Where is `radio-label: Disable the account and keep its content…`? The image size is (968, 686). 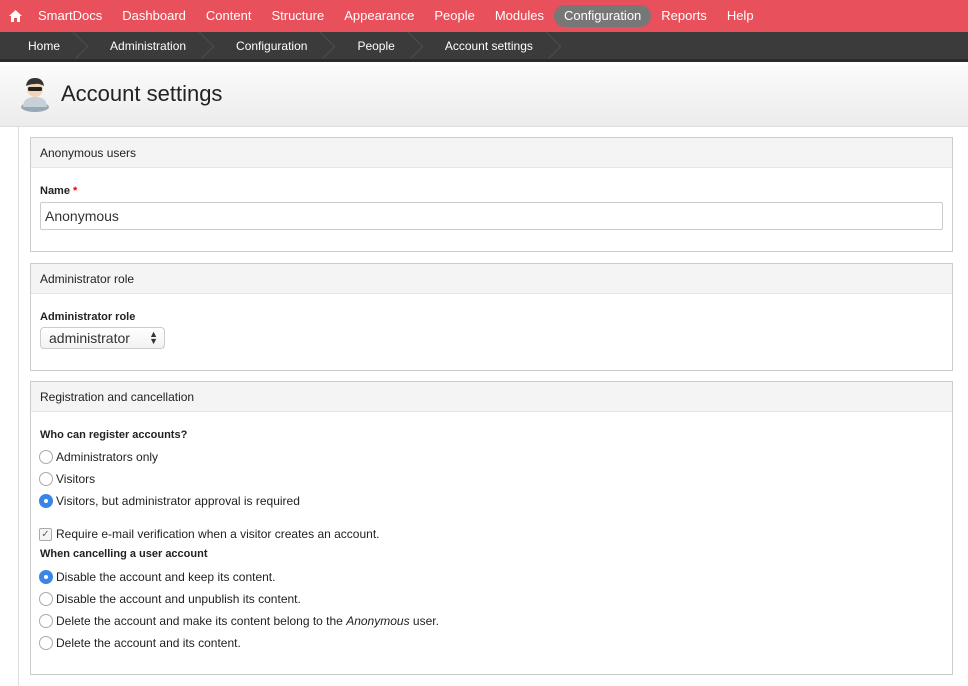 radio-label: Disable the account and keep its content… is located at coordinates (166, 577).